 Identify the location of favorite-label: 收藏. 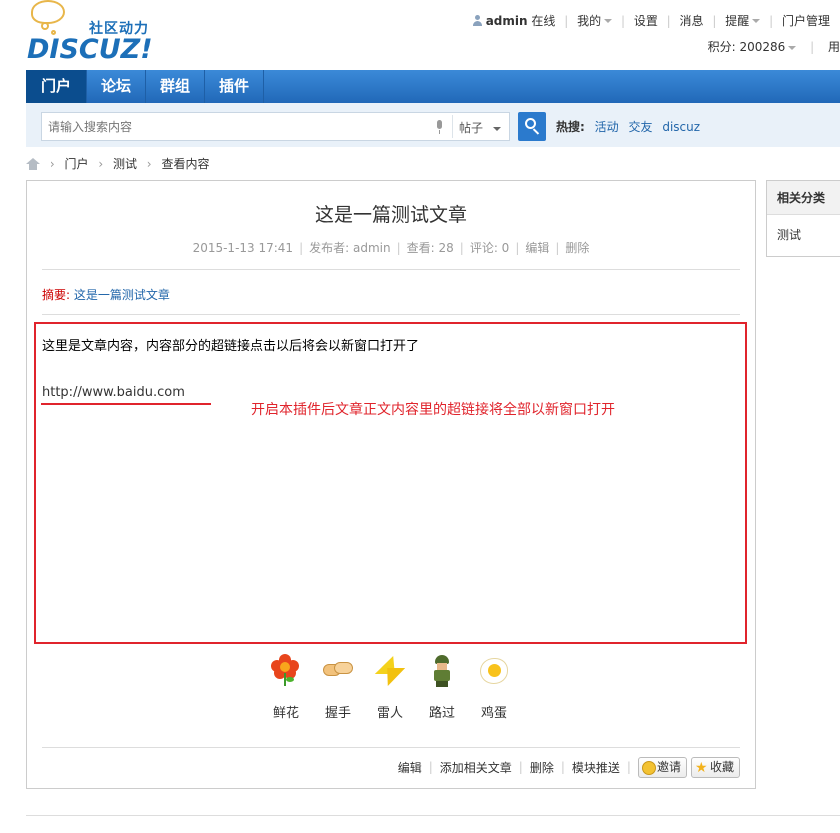
(721, 767).